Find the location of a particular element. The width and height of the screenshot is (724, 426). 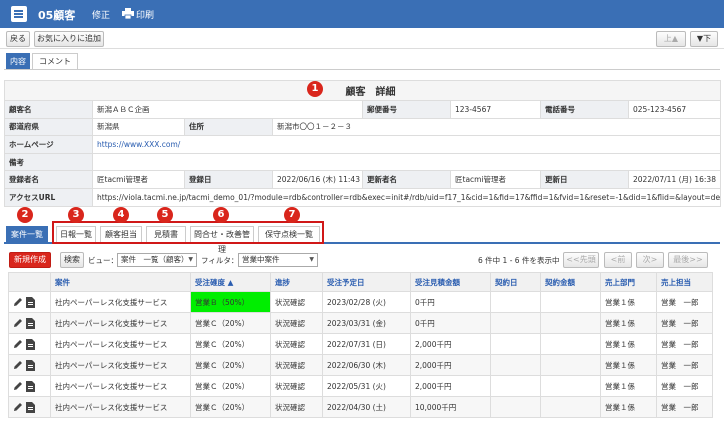

header-sales-rep: 売上担当 is located at coordinates (684, 282).